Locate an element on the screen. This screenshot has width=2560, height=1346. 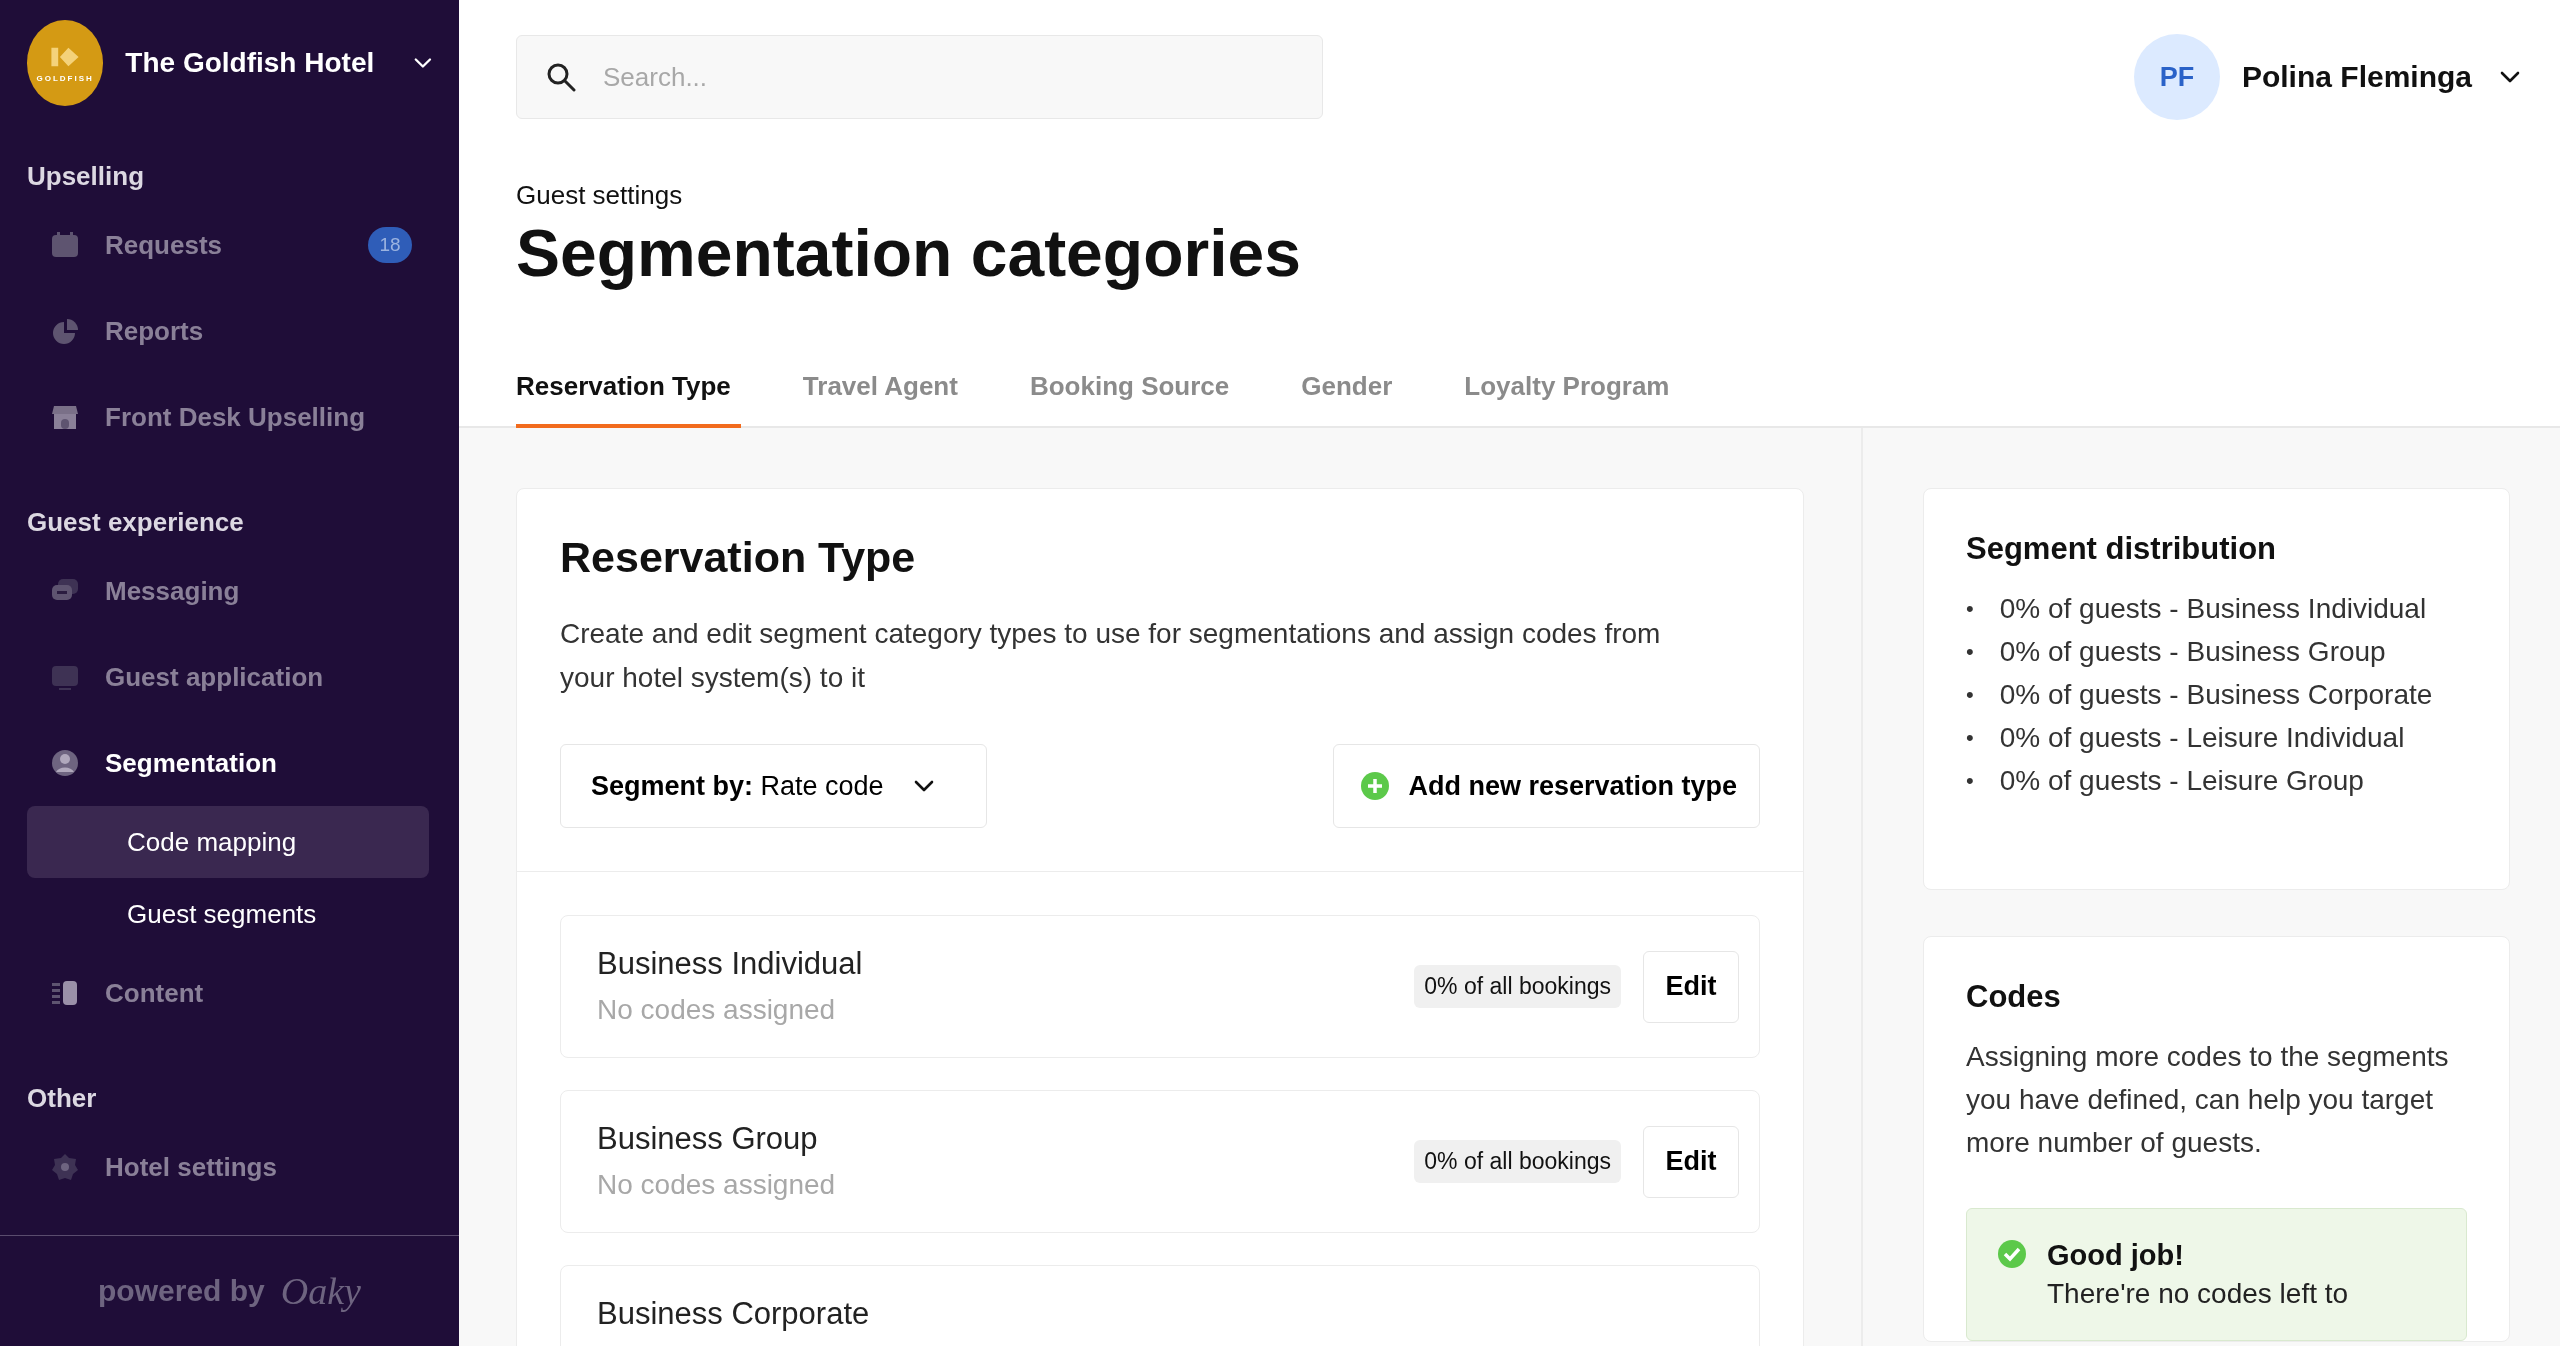
sidebar-item: Front Desk Upselling is located at coordinates (235, 417).